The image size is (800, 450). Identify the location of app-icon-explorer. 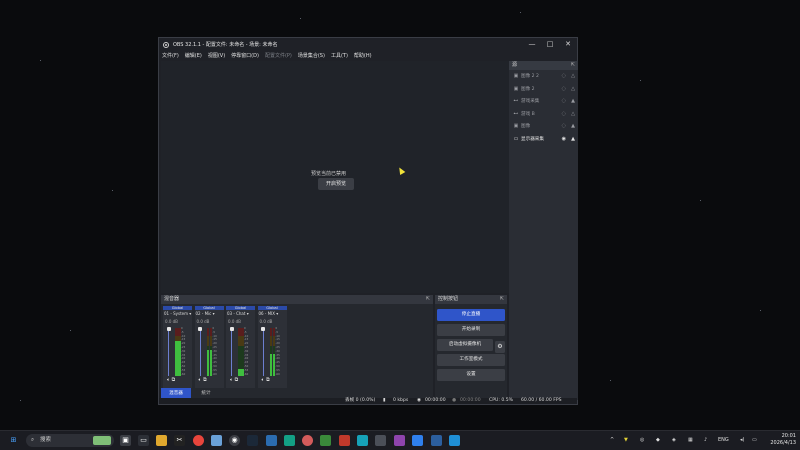
(161, 440).